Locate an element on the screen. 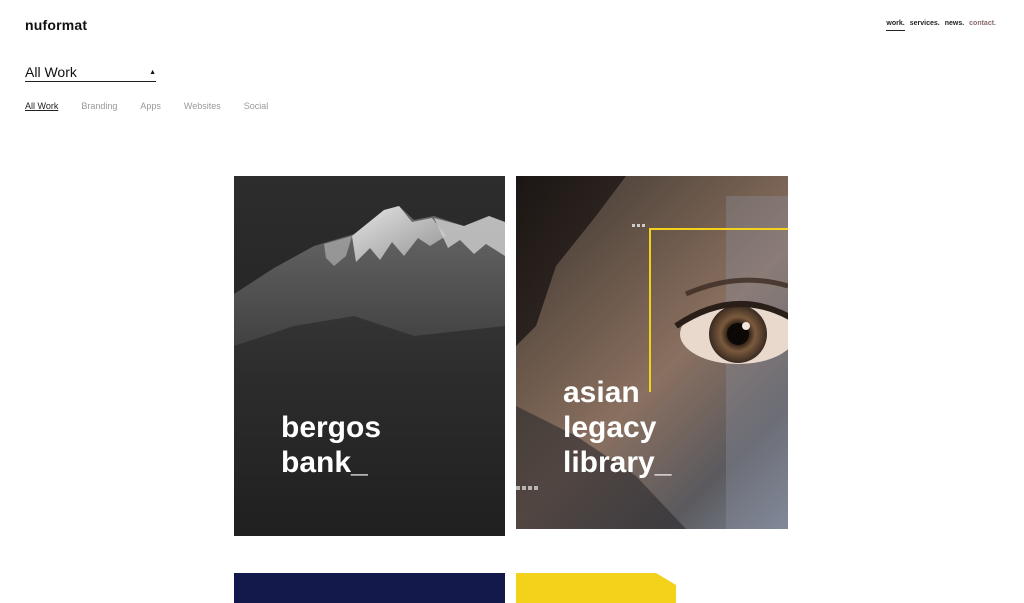  nav-news: news. is located at coordinates (954, 25).